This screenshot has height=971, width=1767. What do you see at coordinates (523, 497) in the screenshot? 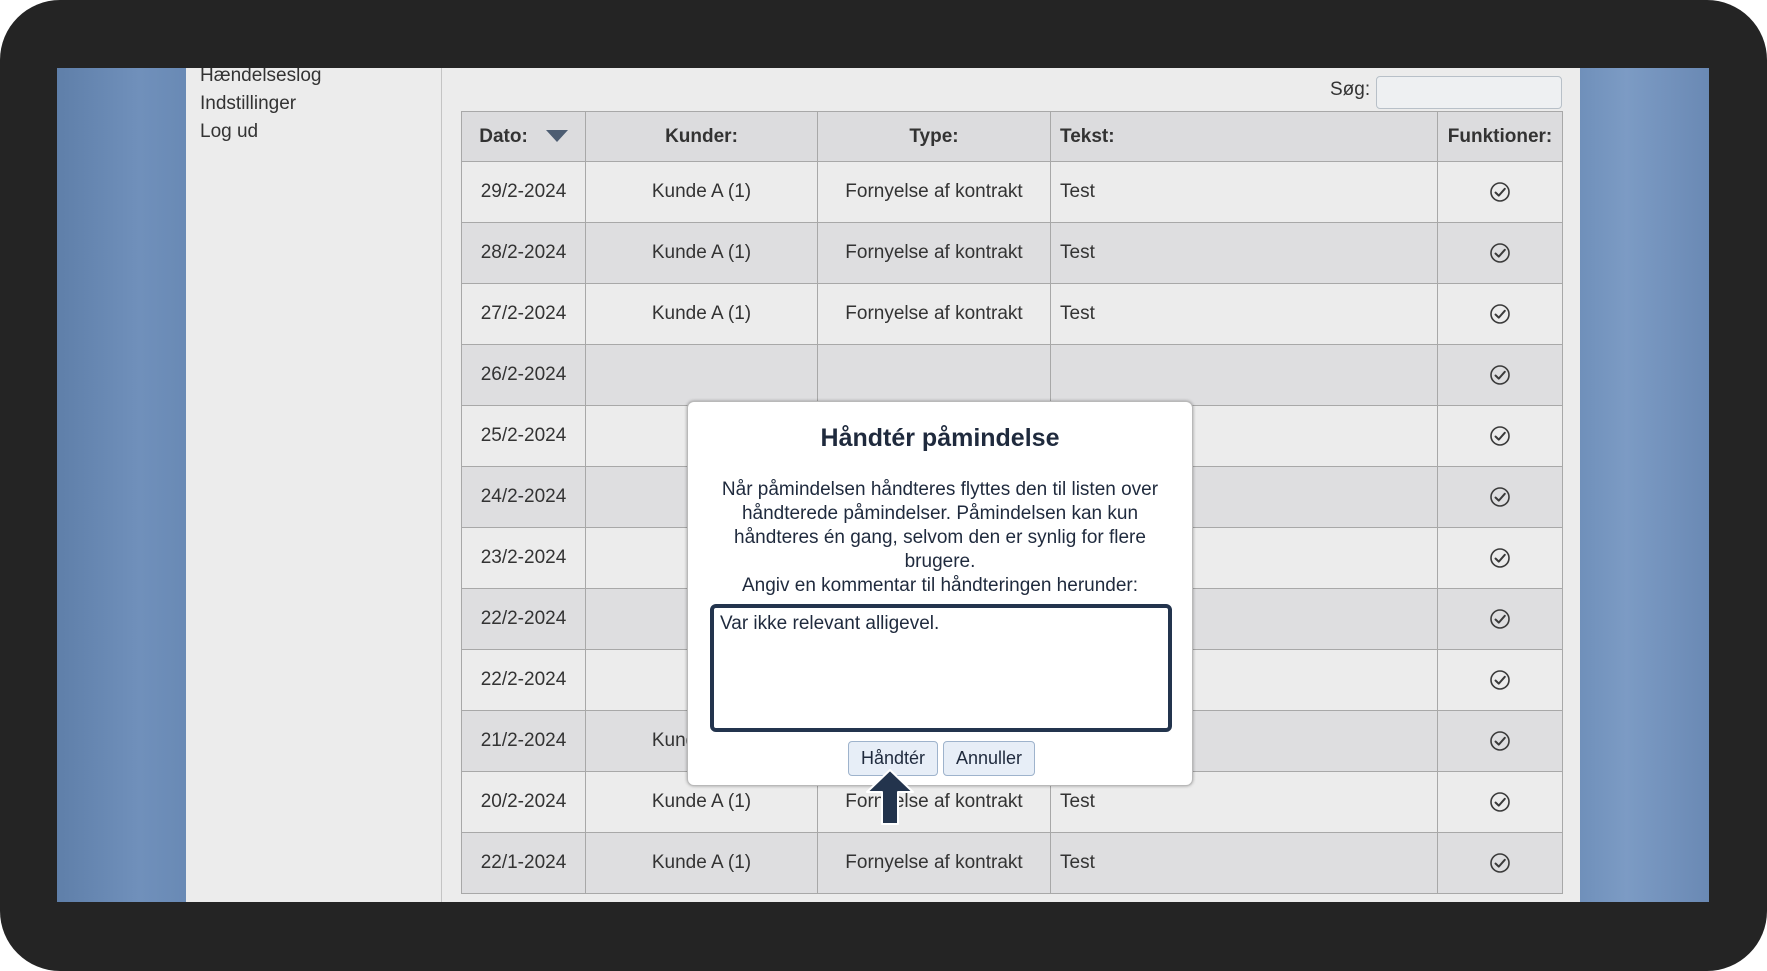
I see `cell-date: 24/2-2024` at bounding box center [523, 497].